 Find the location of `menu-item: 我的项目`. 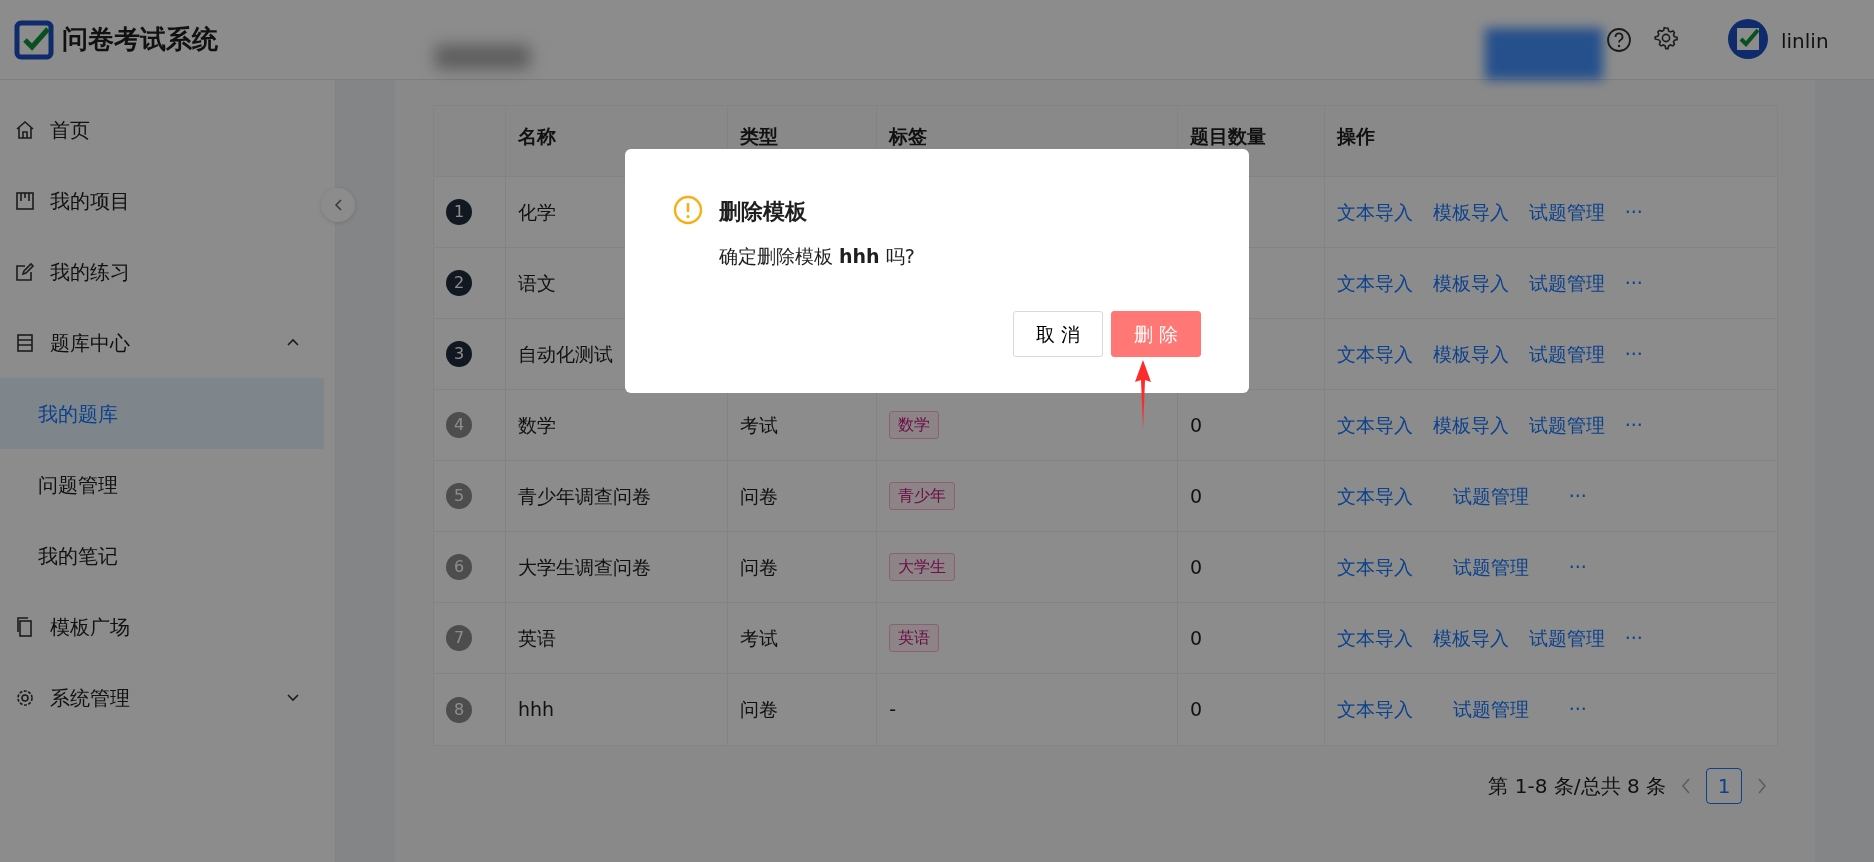

menu-item: 我的项目 is located at coordinates (162, 200).